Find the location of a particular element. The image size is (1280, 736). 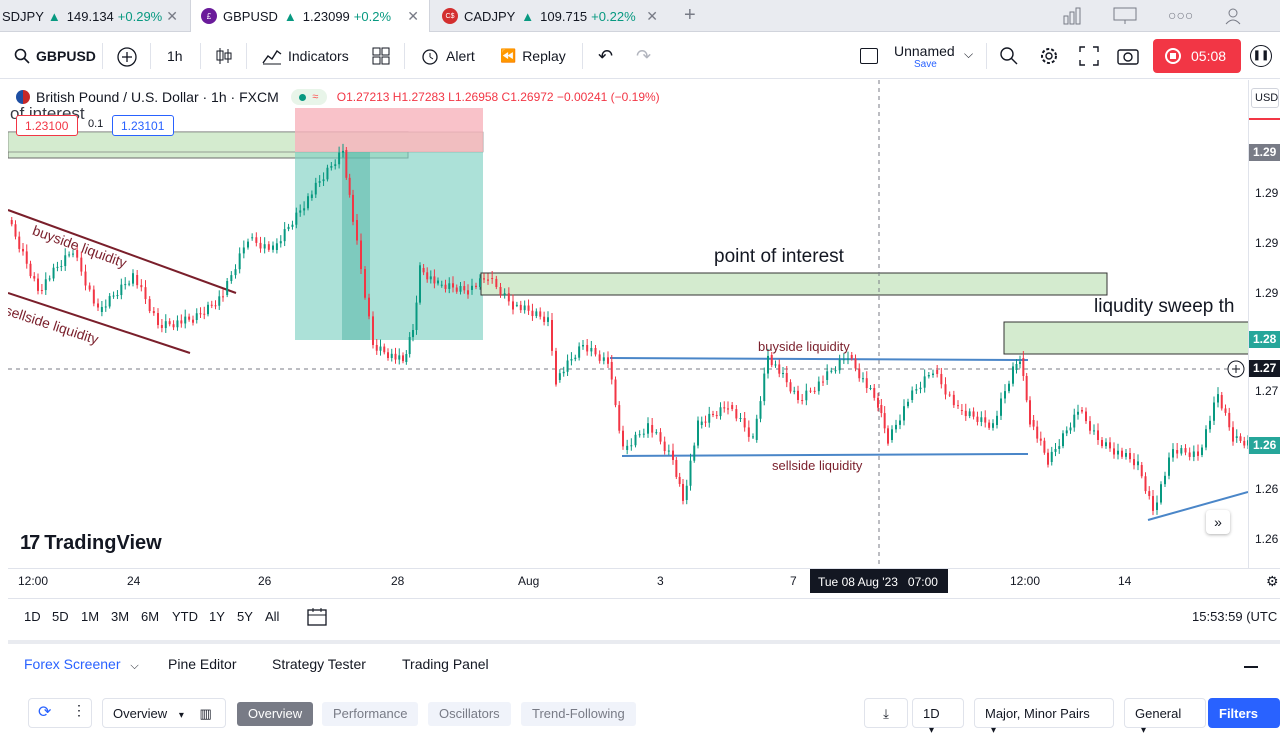

quick-search-icon is located at coordinates (1009, 56).